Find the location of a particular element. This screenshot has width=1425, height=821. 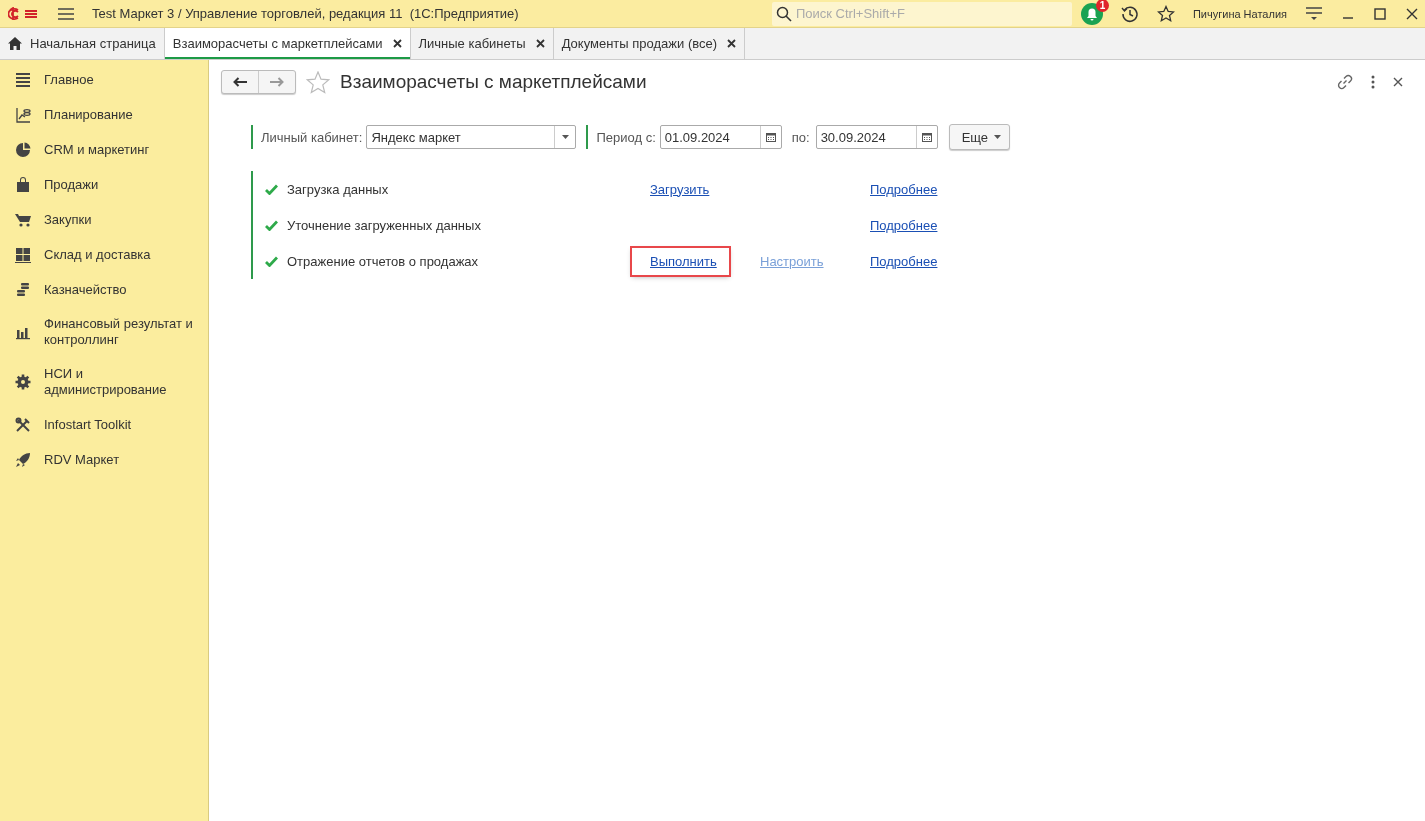

step-action-link: Выполнить is located at coordinates (680, 261).